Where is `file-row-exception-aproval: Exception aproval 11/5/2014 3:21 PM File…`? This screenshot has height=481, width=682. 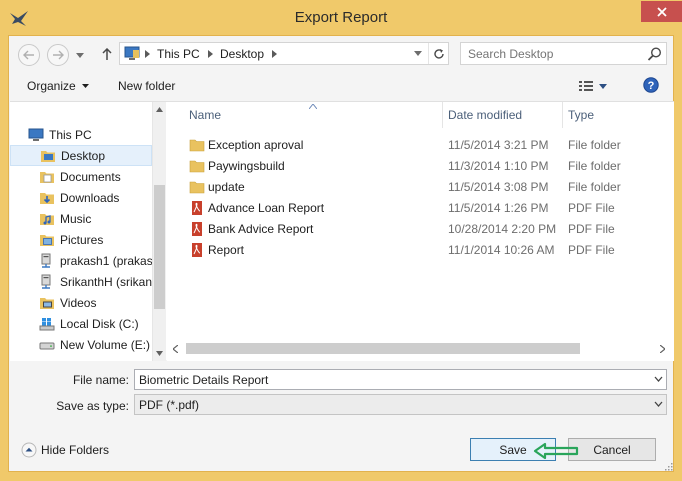
file-row-exception-aproval: Exception aproval 11/5/2014 3:21 PM File… is located at coordinates (420, 144).